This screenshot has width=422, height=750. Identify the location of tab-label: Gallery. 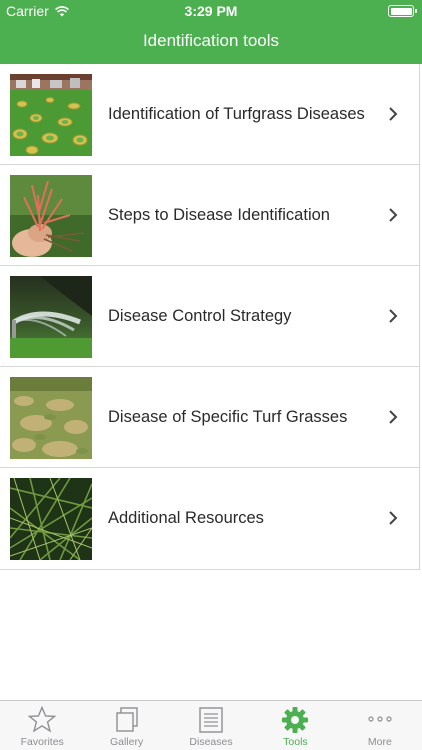
(126, 742).